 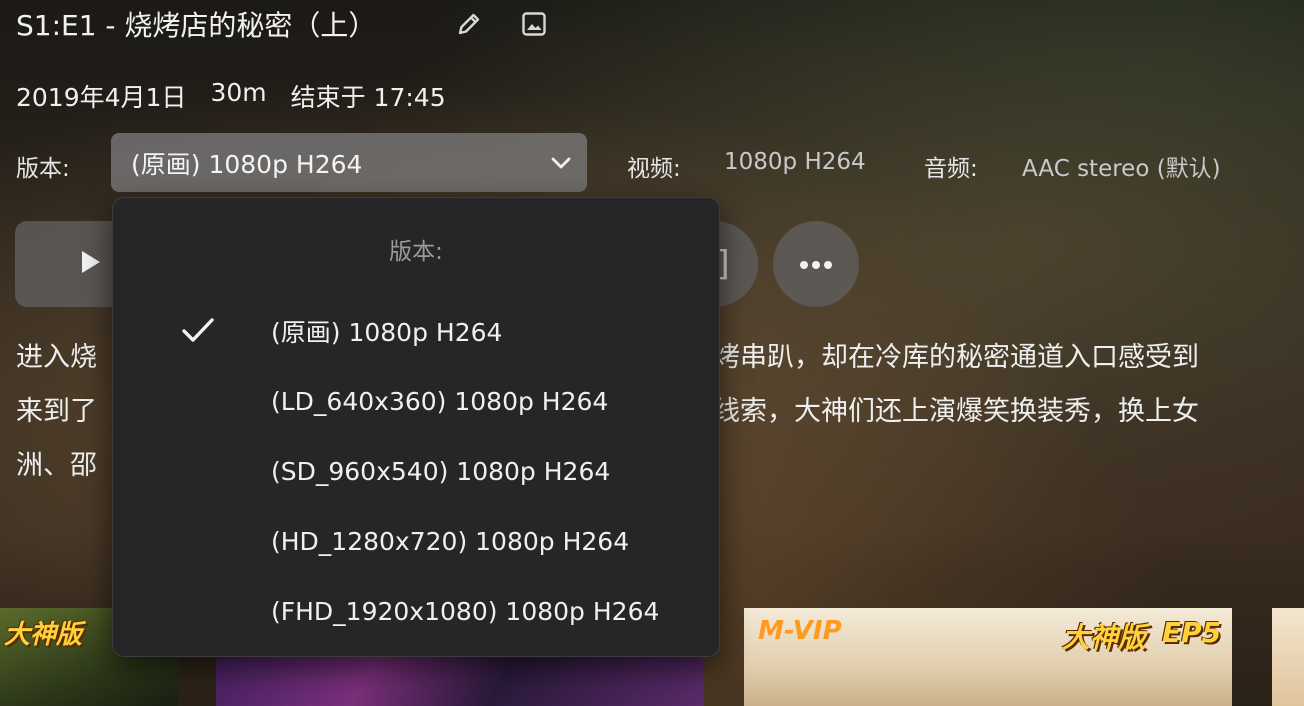 I want to click on image-icon, so click(x=534, y=24).